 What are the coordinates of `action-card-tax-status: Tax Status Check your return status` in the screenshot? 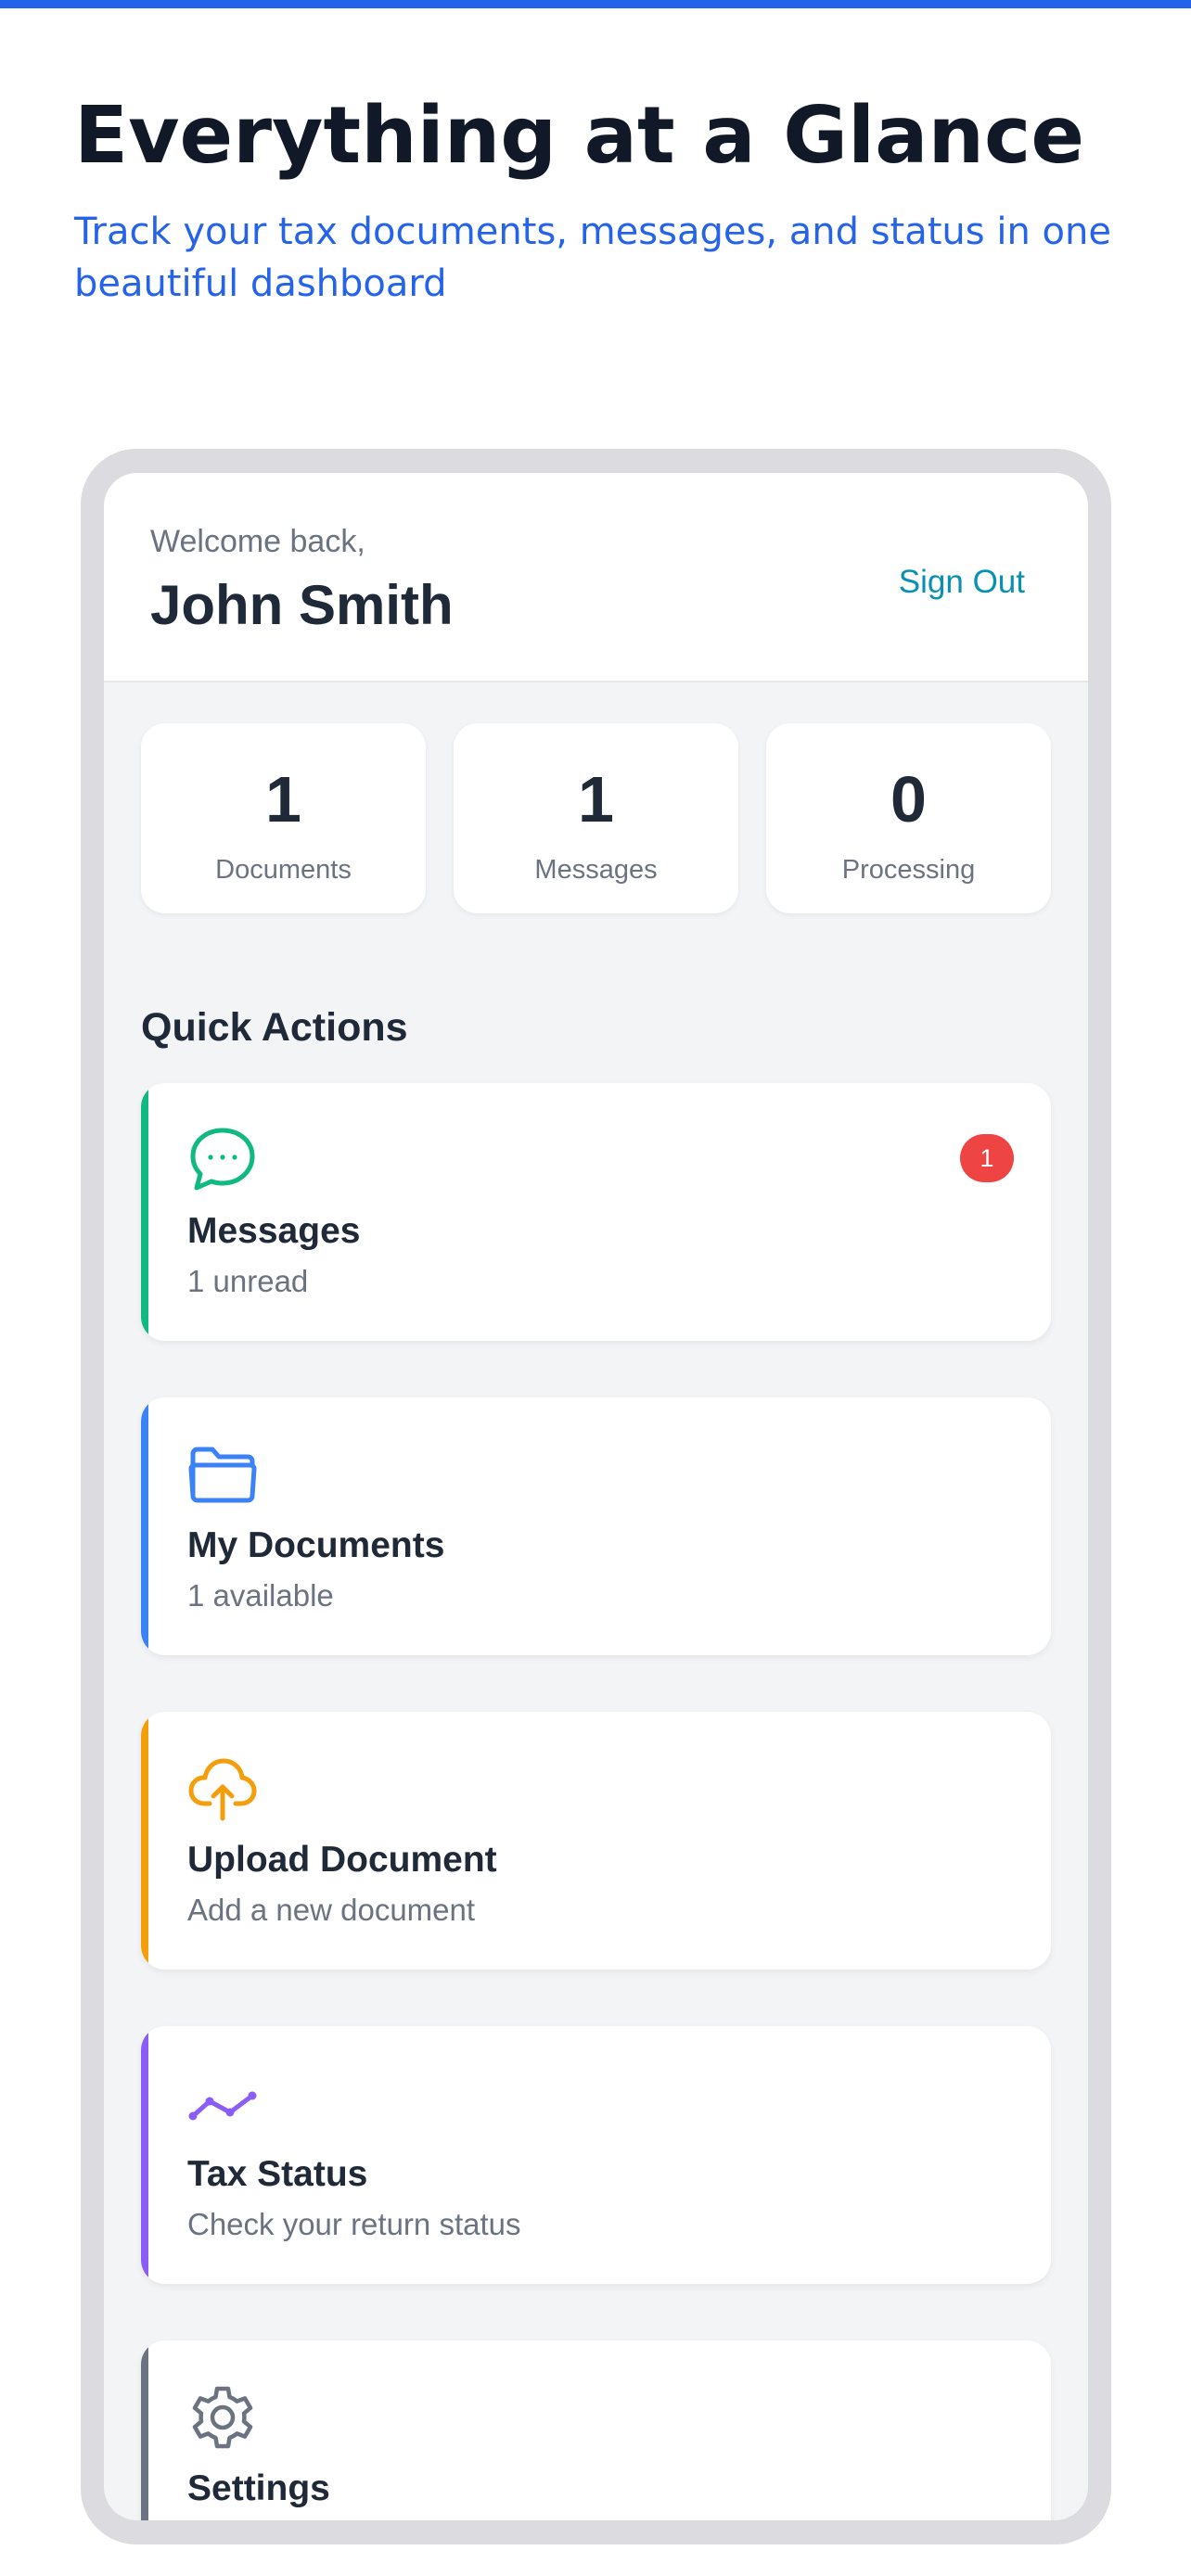 It's located at (596, 2155).